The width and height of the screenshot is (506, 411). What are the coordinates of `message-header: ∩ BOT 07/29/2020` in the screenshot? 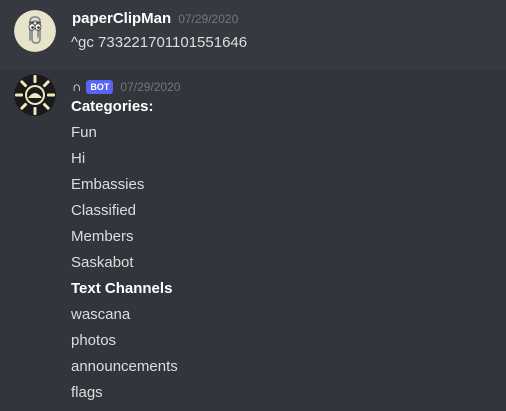 It's located at (126, 87).